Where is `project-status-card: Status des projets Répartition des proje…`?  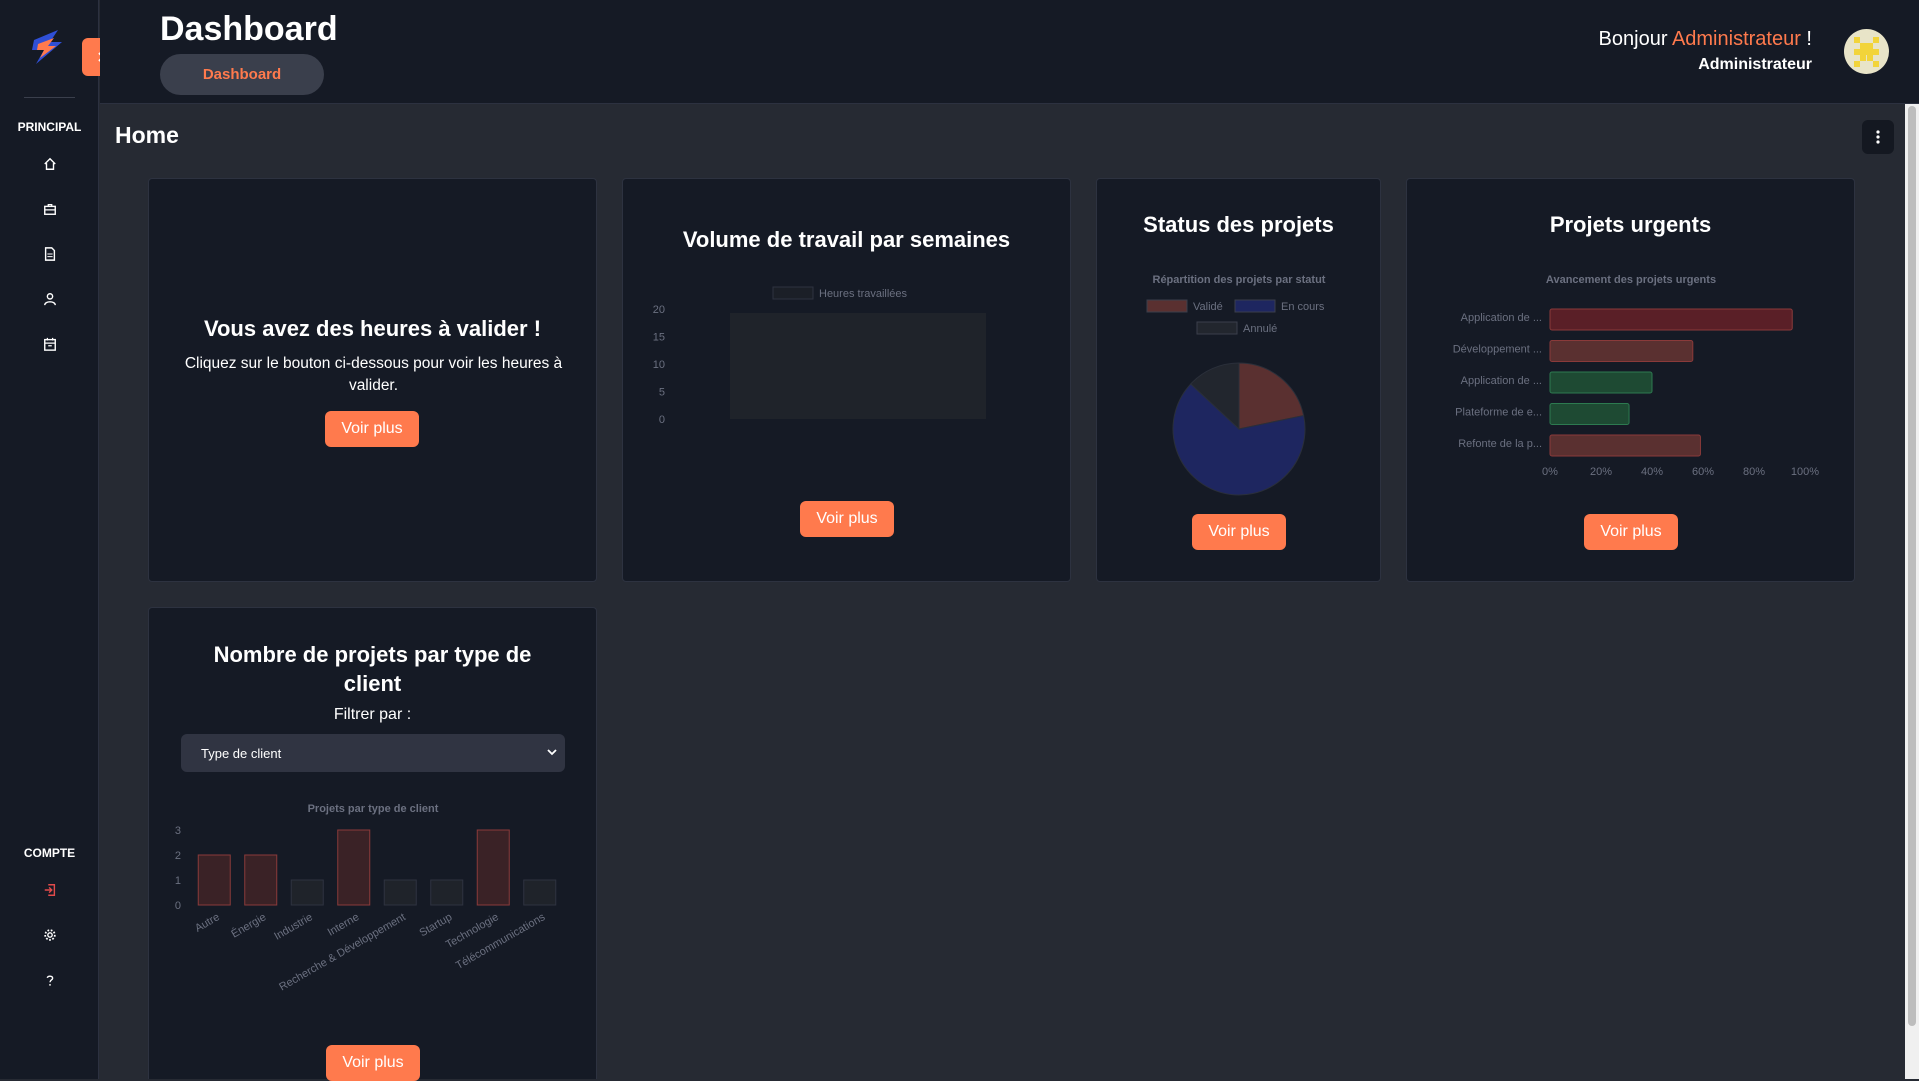
project-status-card: Status des projets Répartition des proje… is located at coordinates (1238, 380).